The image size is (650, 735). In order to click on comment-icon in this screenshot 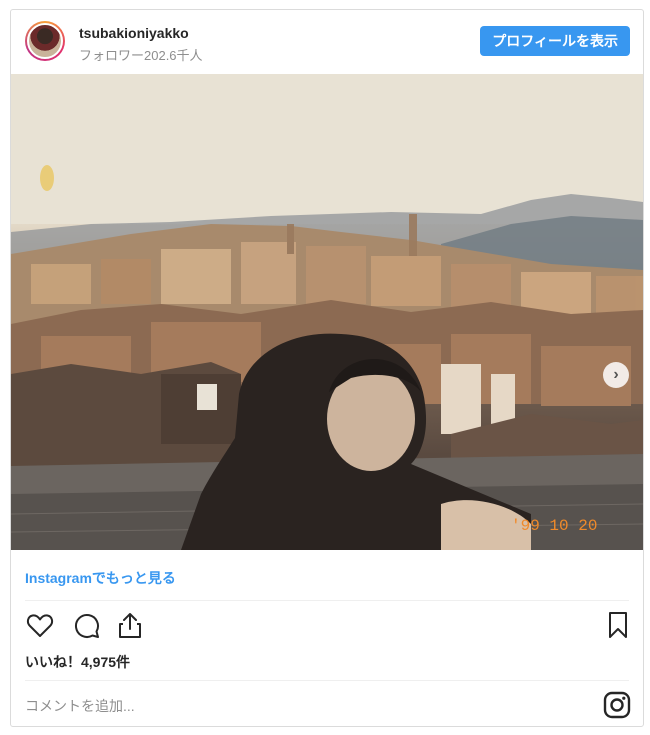, I will do `click(86, 625)`.